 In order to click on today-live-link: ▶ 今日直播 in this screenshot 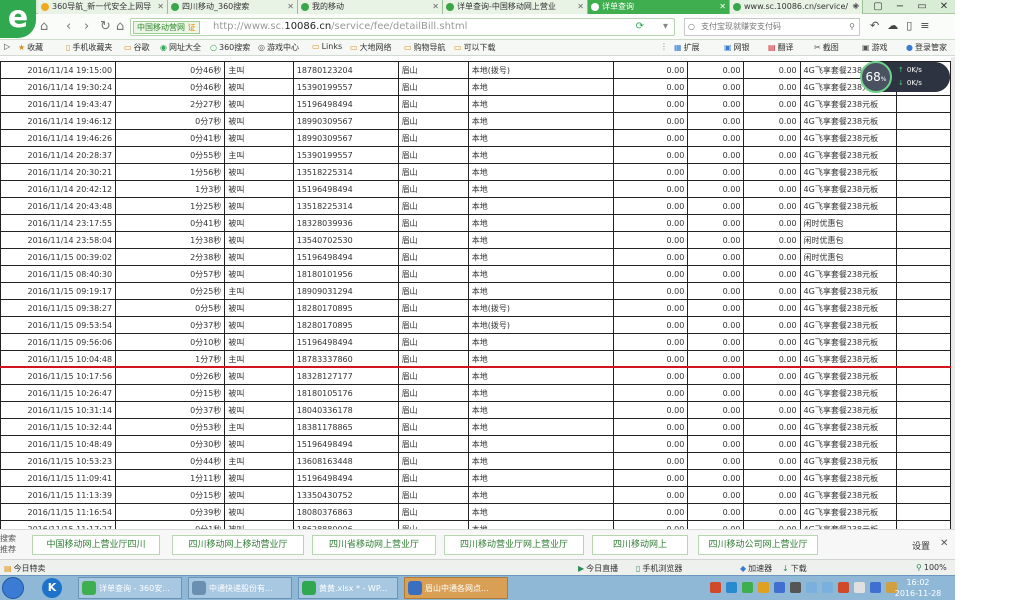, I will do `click(598, 568)`.